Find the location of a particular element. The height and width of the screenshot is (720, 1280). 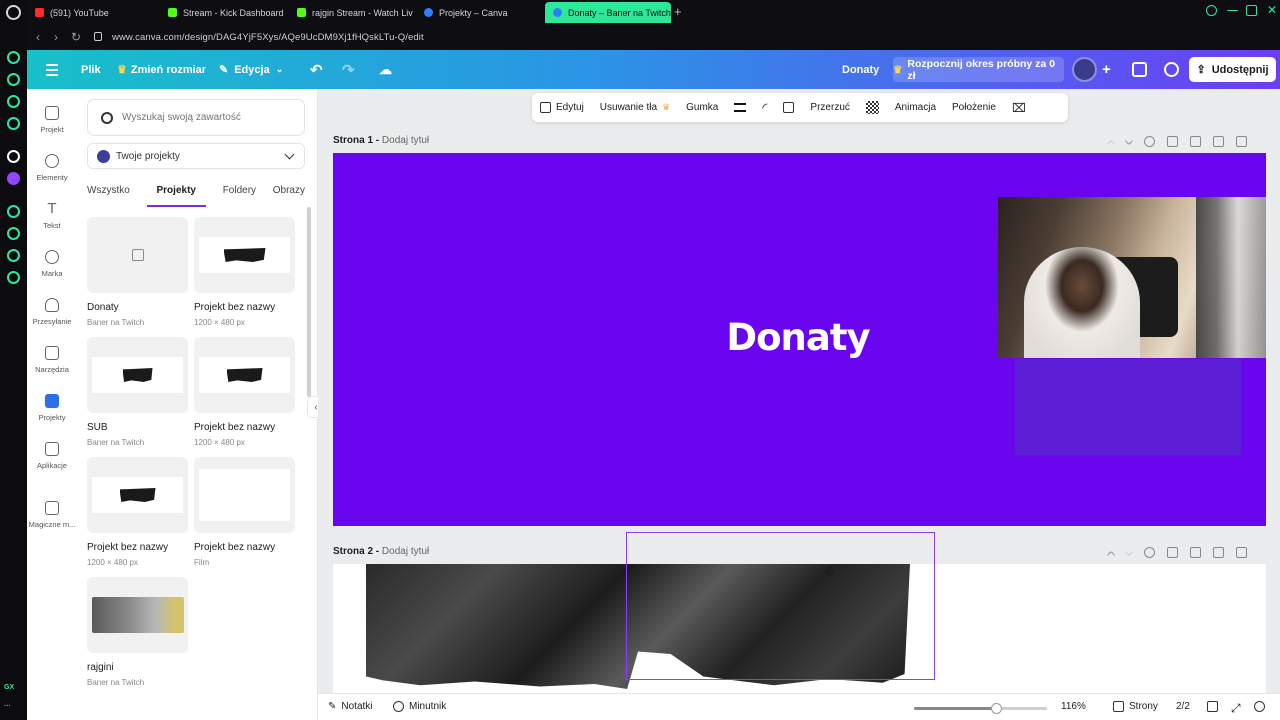

edit-image-button: Edytuj is located at coordinates (562, 107).